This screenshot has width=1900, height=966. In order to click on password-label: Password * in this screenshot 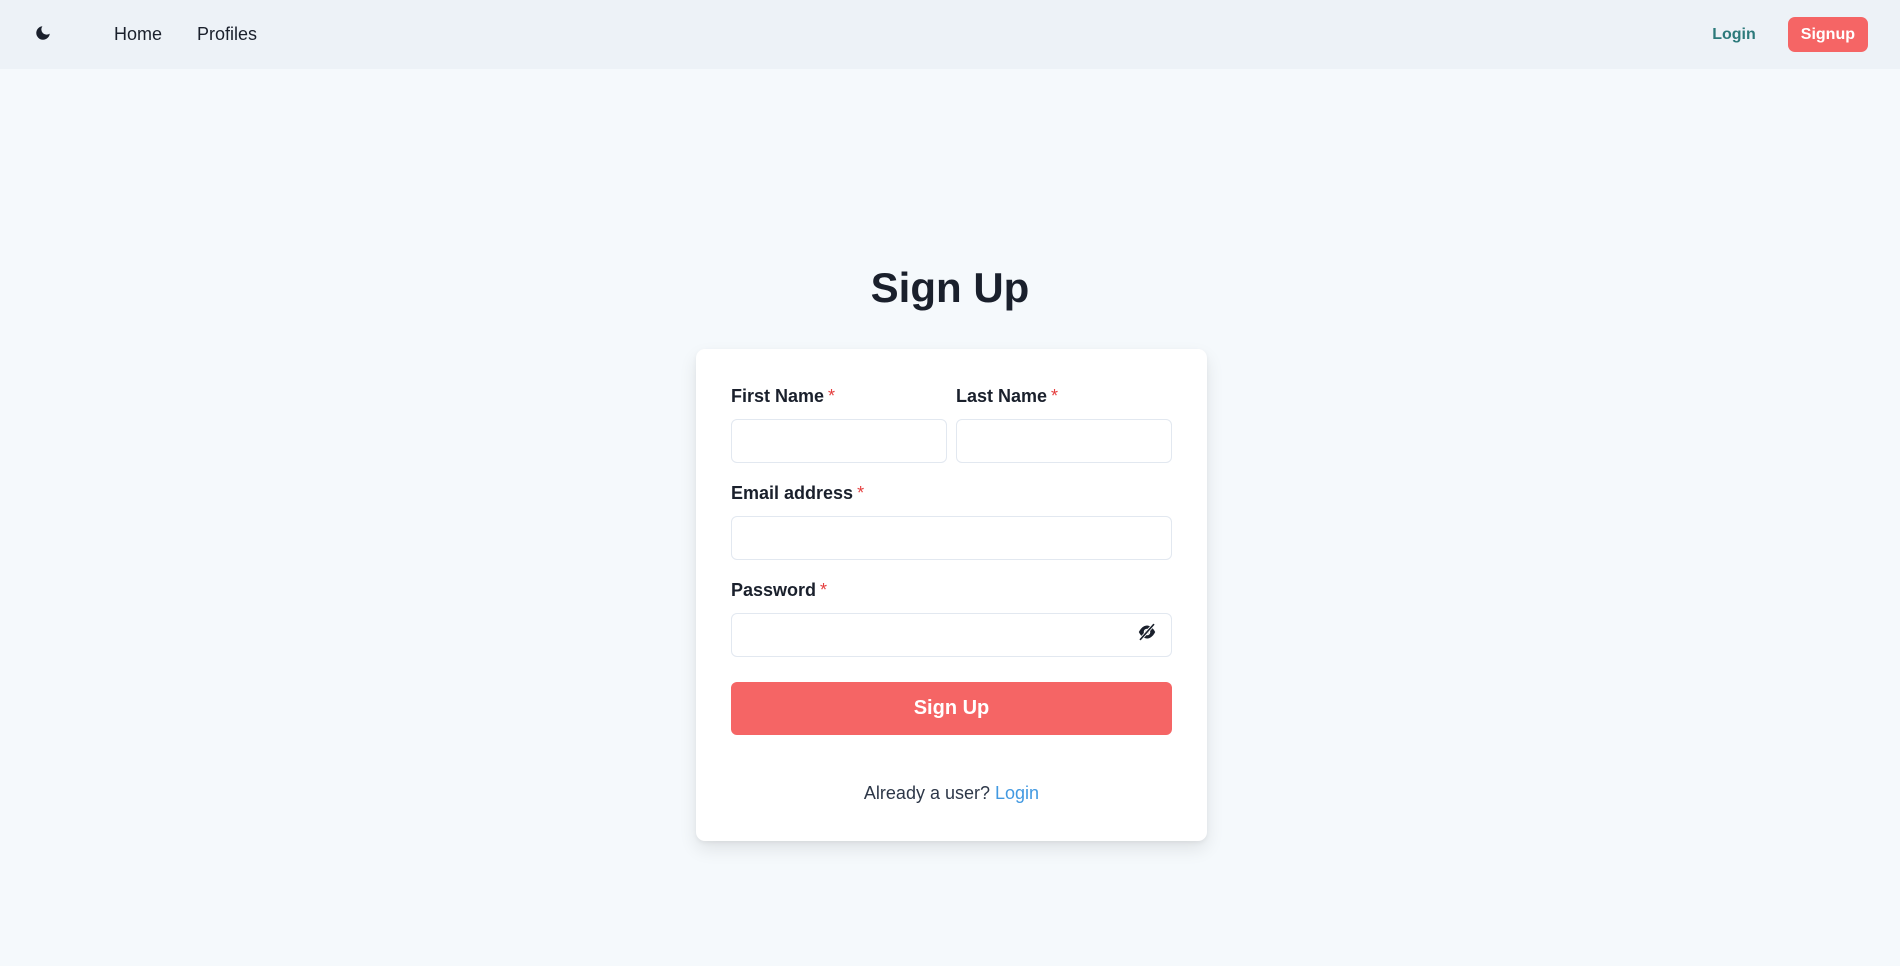, I will do `click(779, 590)`.